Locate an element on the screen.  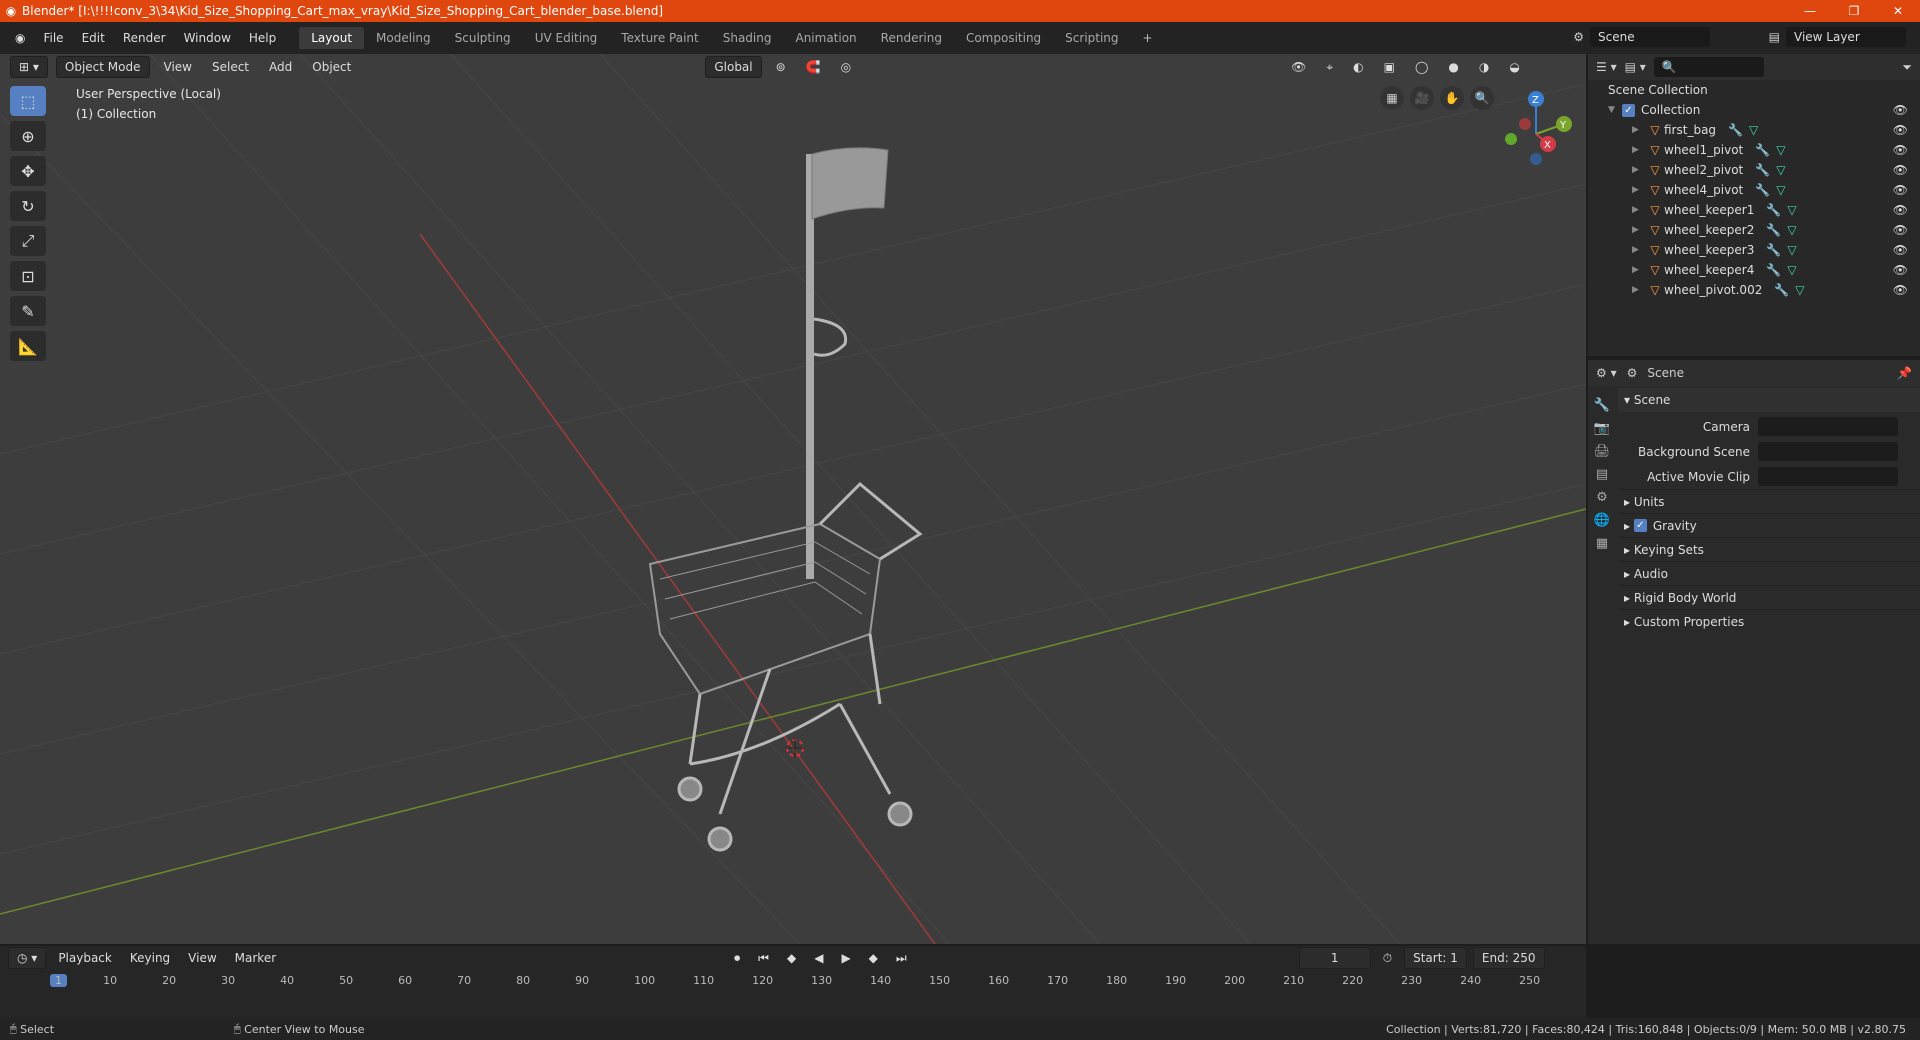
outliner-item: ▶ ▽ wheel4_pivot 🔧 ▽ 👁 is located at coordinates (1754, 190).